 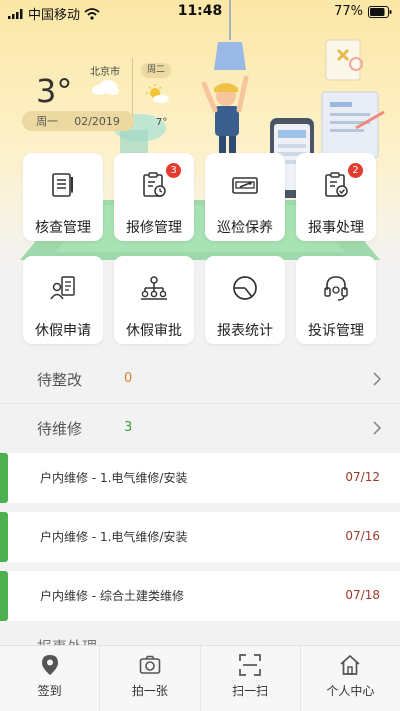 What do you see at coordinates (362, 477) in the screenshot?
I see `task-date: 07/12` at bounding box center [362, 477].